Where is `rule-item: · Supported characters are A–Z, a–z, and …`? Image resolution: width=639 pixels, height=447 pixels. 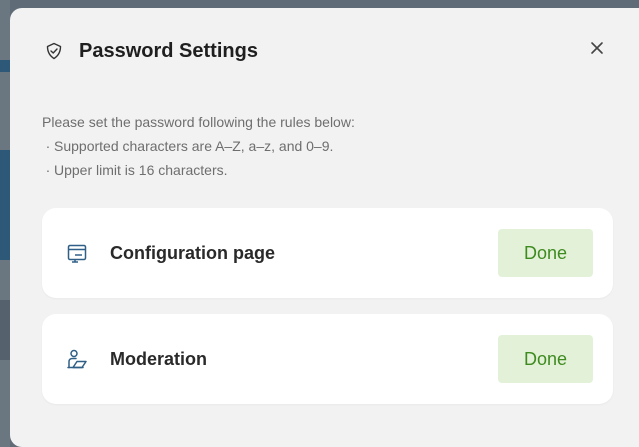
rule-item: · Supported characters are A–Z, a–z, and … is located at coordinates (302, 146).